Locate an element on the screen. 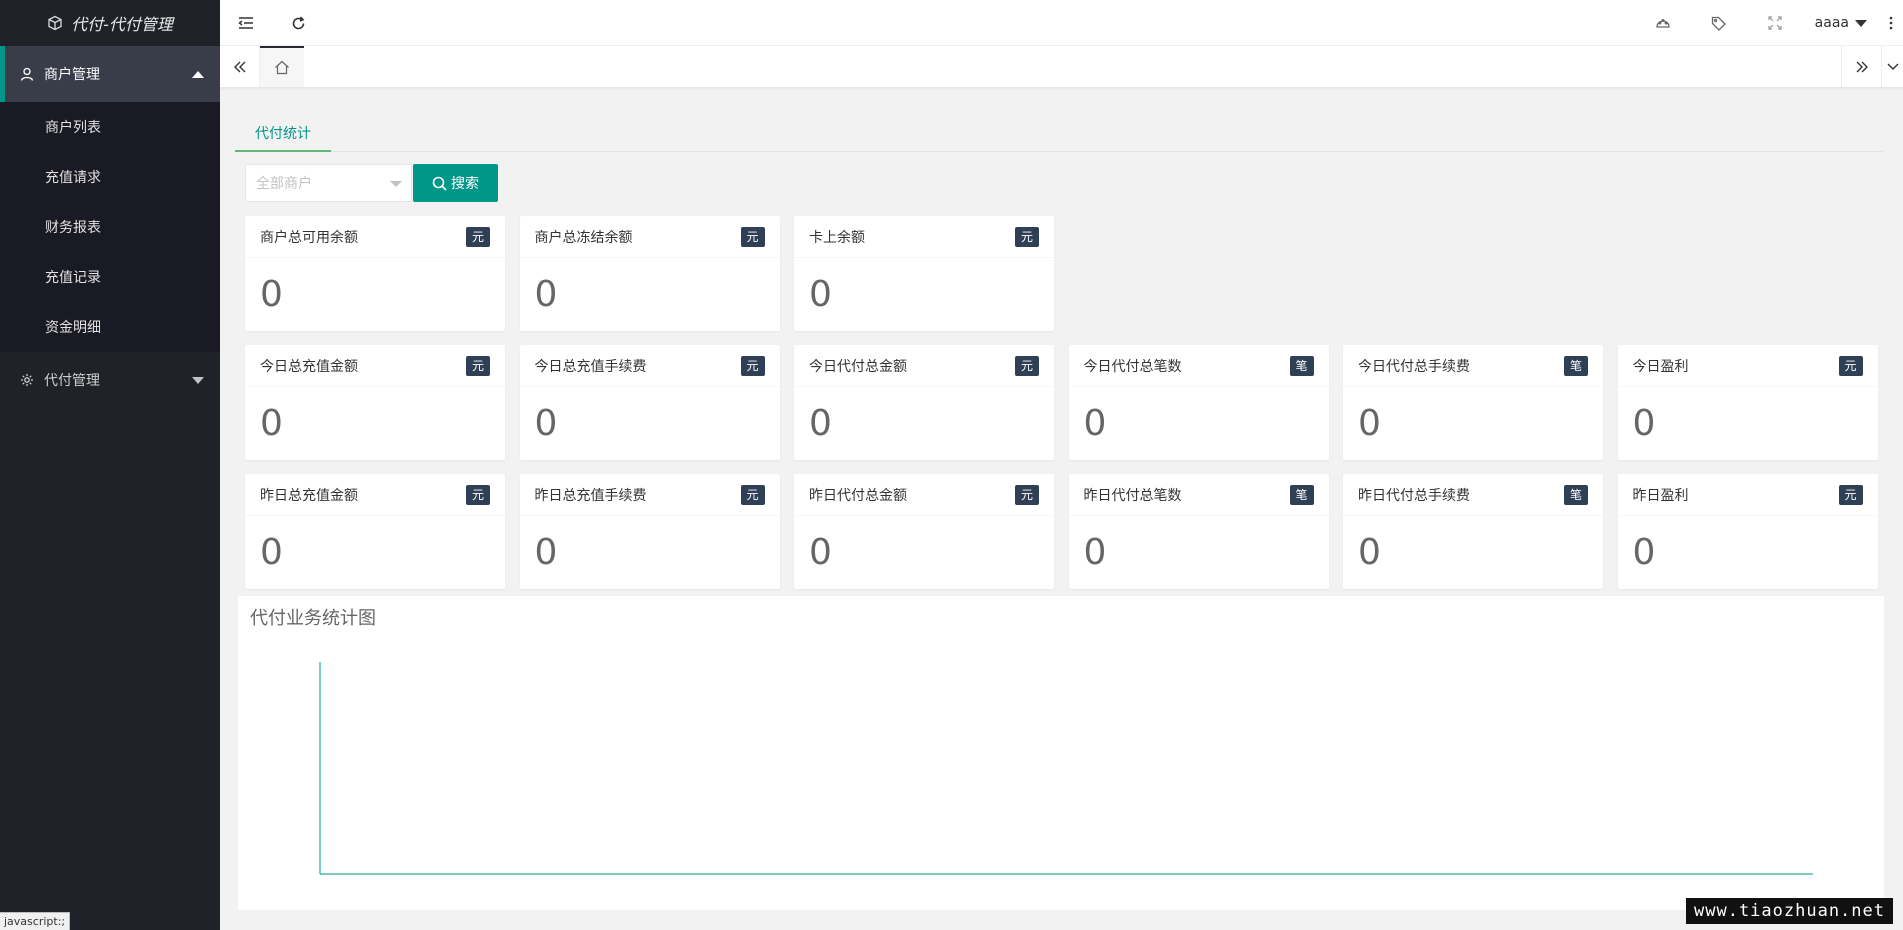 The width and height of the screenshot is (1903, 930). double-chevron-right-icon is located at coordinates (1862, 66).